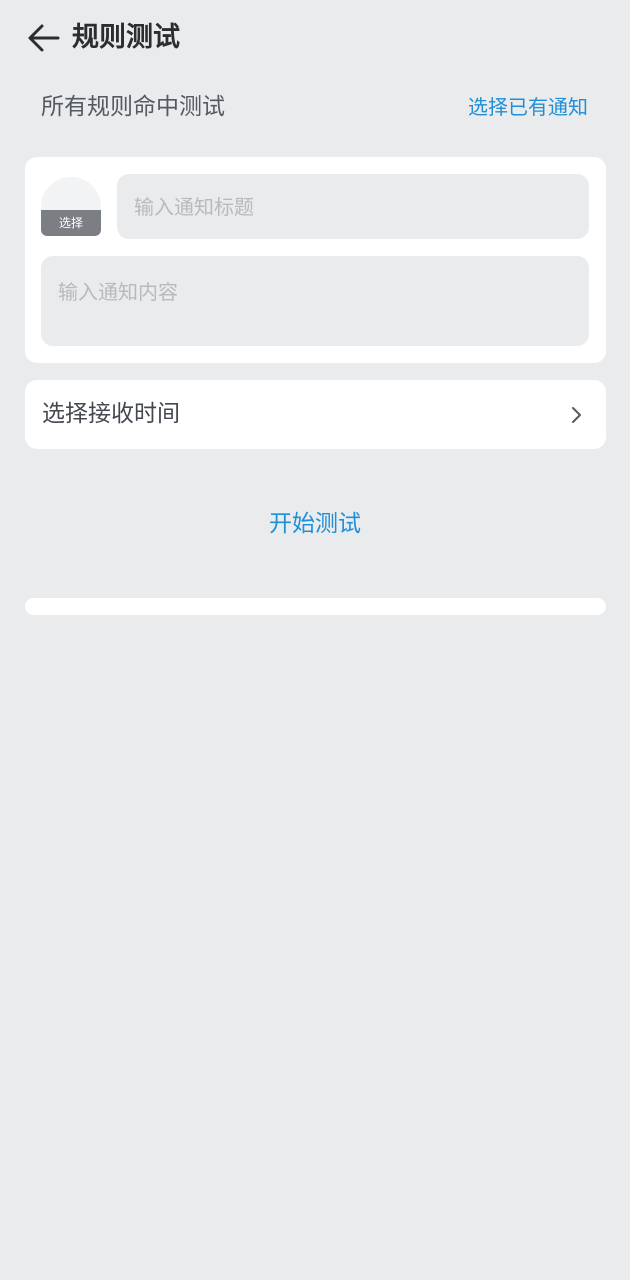 The image size is (630, 1280). What do you see at coordinates (315, 107) in the screenshot?
I see `section-header: 所有规则命中测试 选择已有通知` at bounding box center [315, 107].